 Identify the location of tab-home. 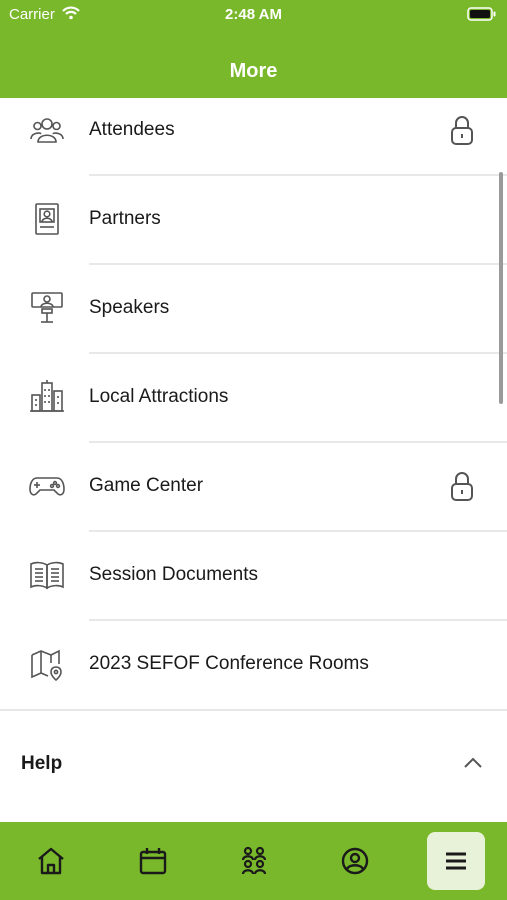
(51, 861).